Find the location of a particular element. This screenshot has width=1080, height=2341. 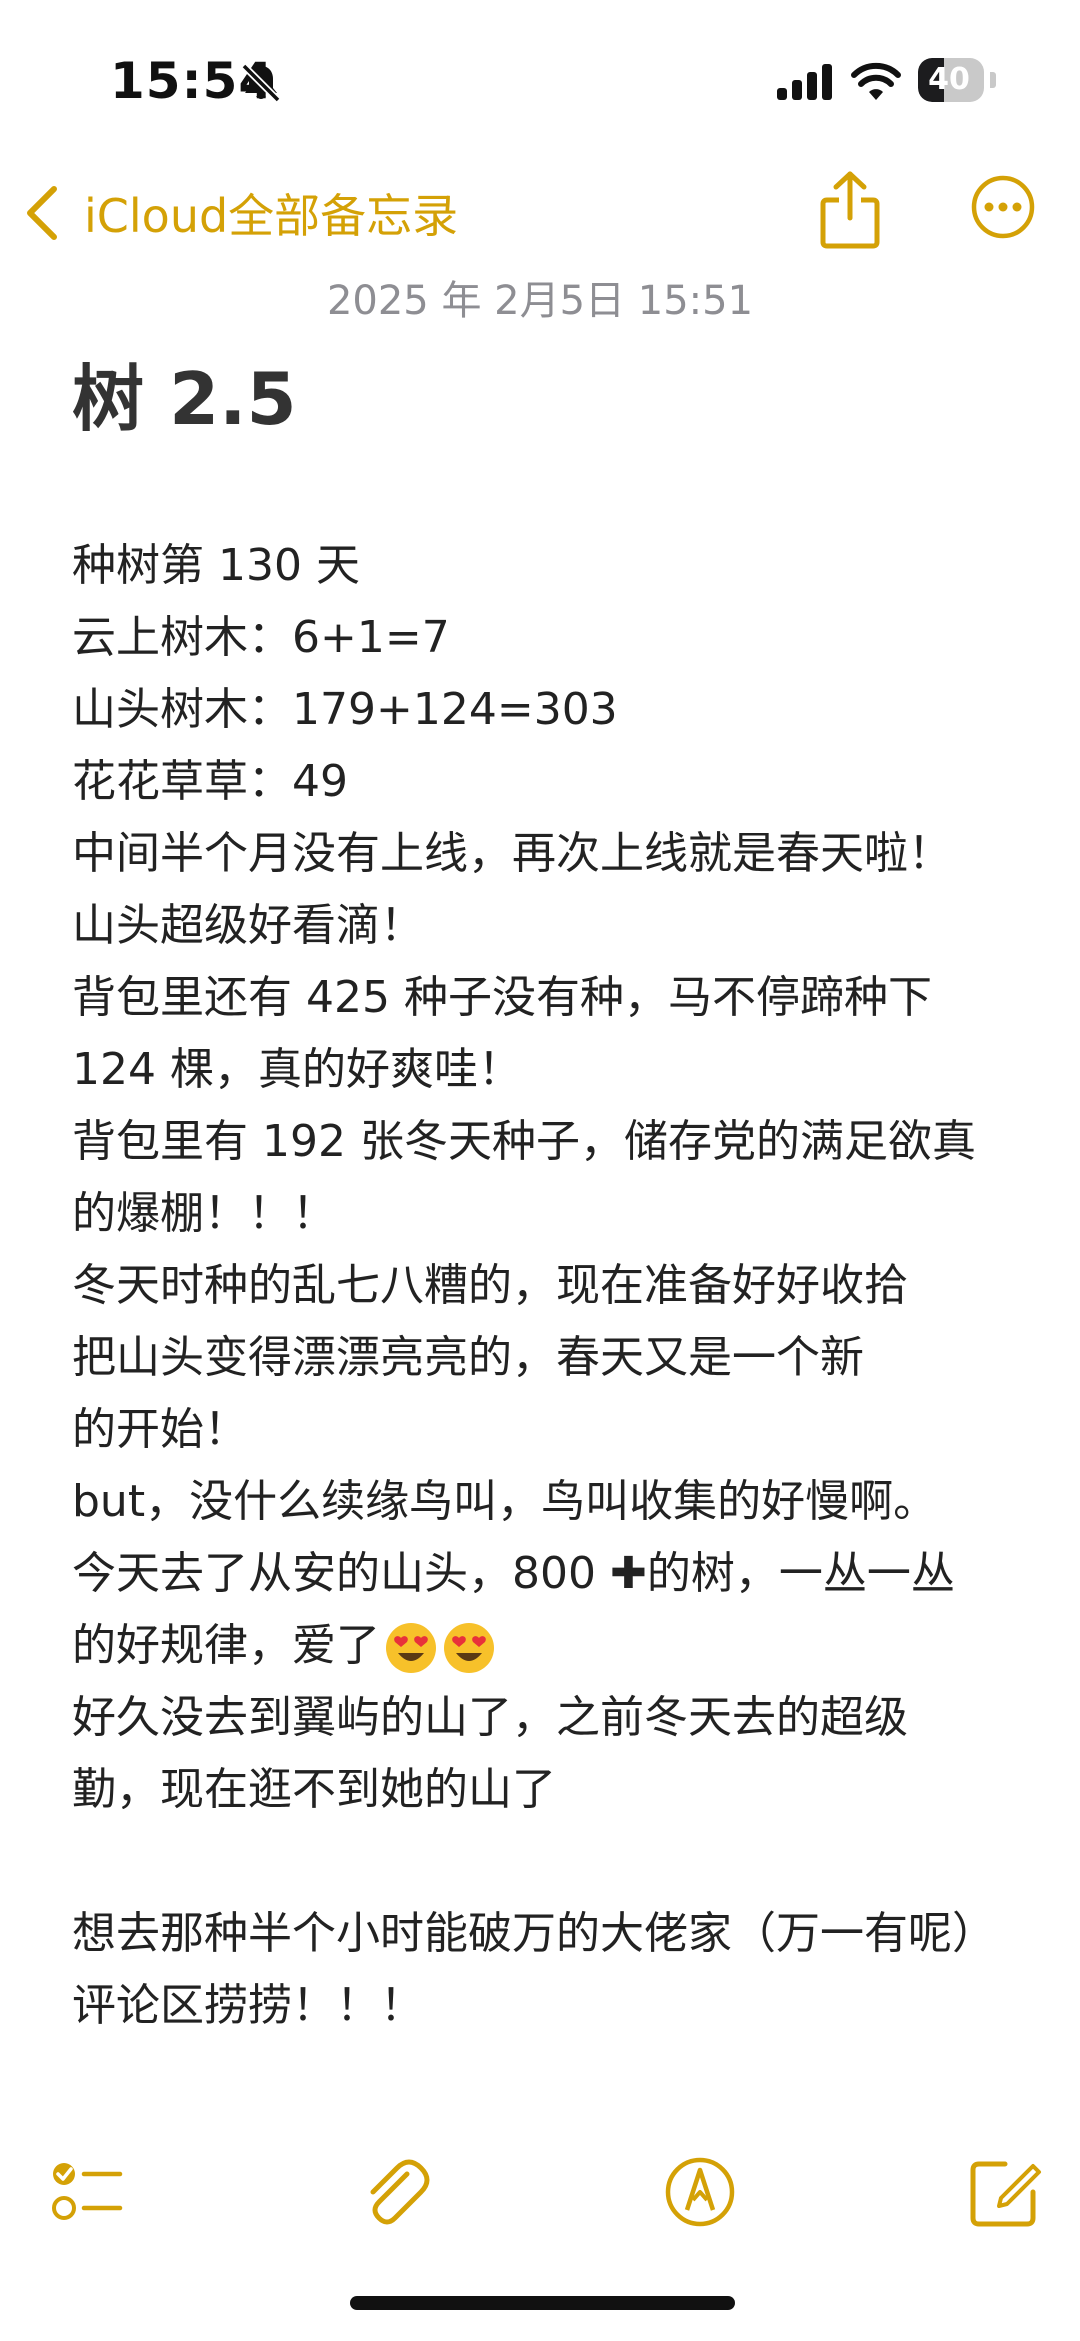

back-button: iCloud全部备忘录 is located at coordinates (240, 213).